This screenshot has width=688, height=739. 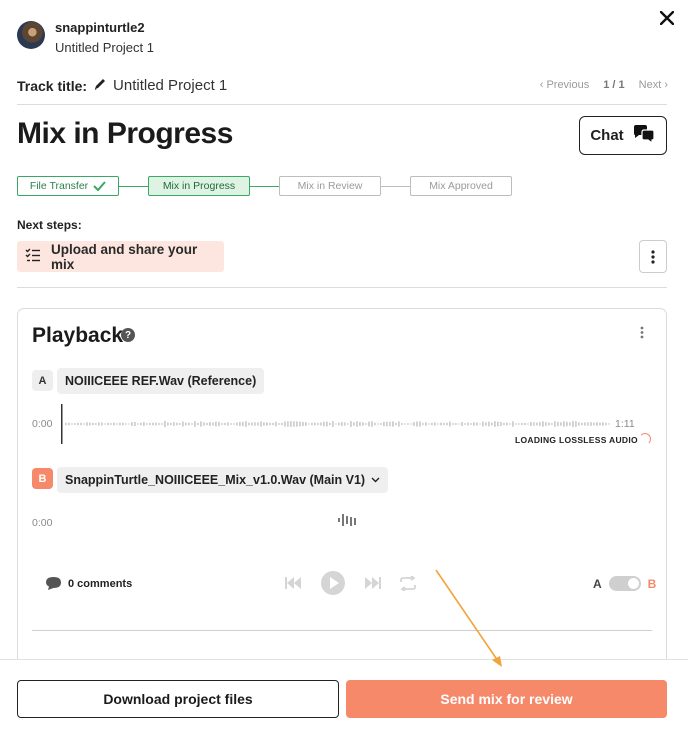 I want to click on more-options-button, so click(x=653, y=256).